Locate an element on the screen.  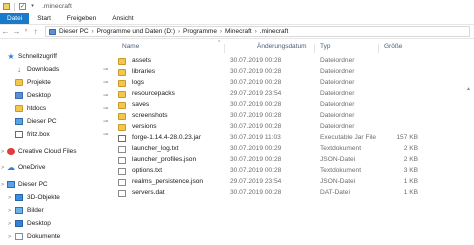
file-date: 30.07.2019 00:29 is located at coordinates (256, 148).